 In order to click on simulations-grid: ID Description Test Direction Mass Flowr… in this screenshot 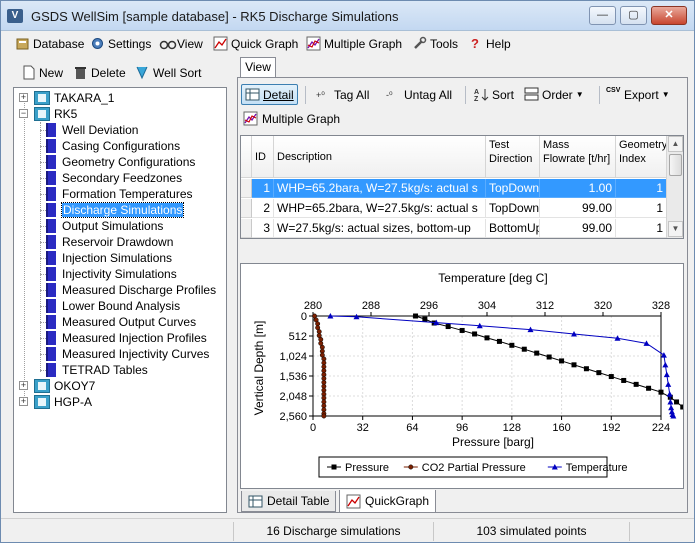, I will do `click(462, 187)`.